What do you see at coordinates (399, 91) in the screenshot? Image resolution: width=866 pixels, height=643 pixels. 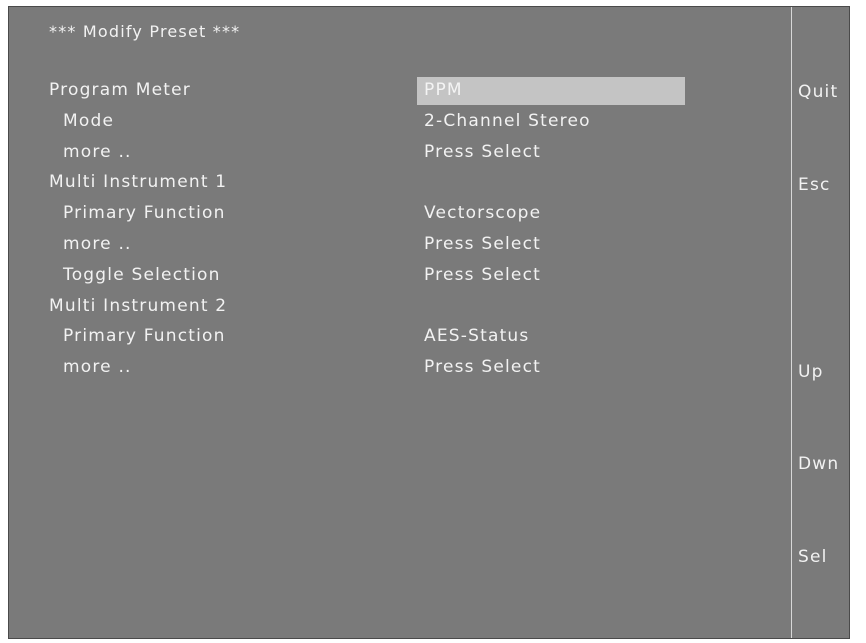 I see `menu-row: Program Meter PPM` at bounding box center [399, 91].